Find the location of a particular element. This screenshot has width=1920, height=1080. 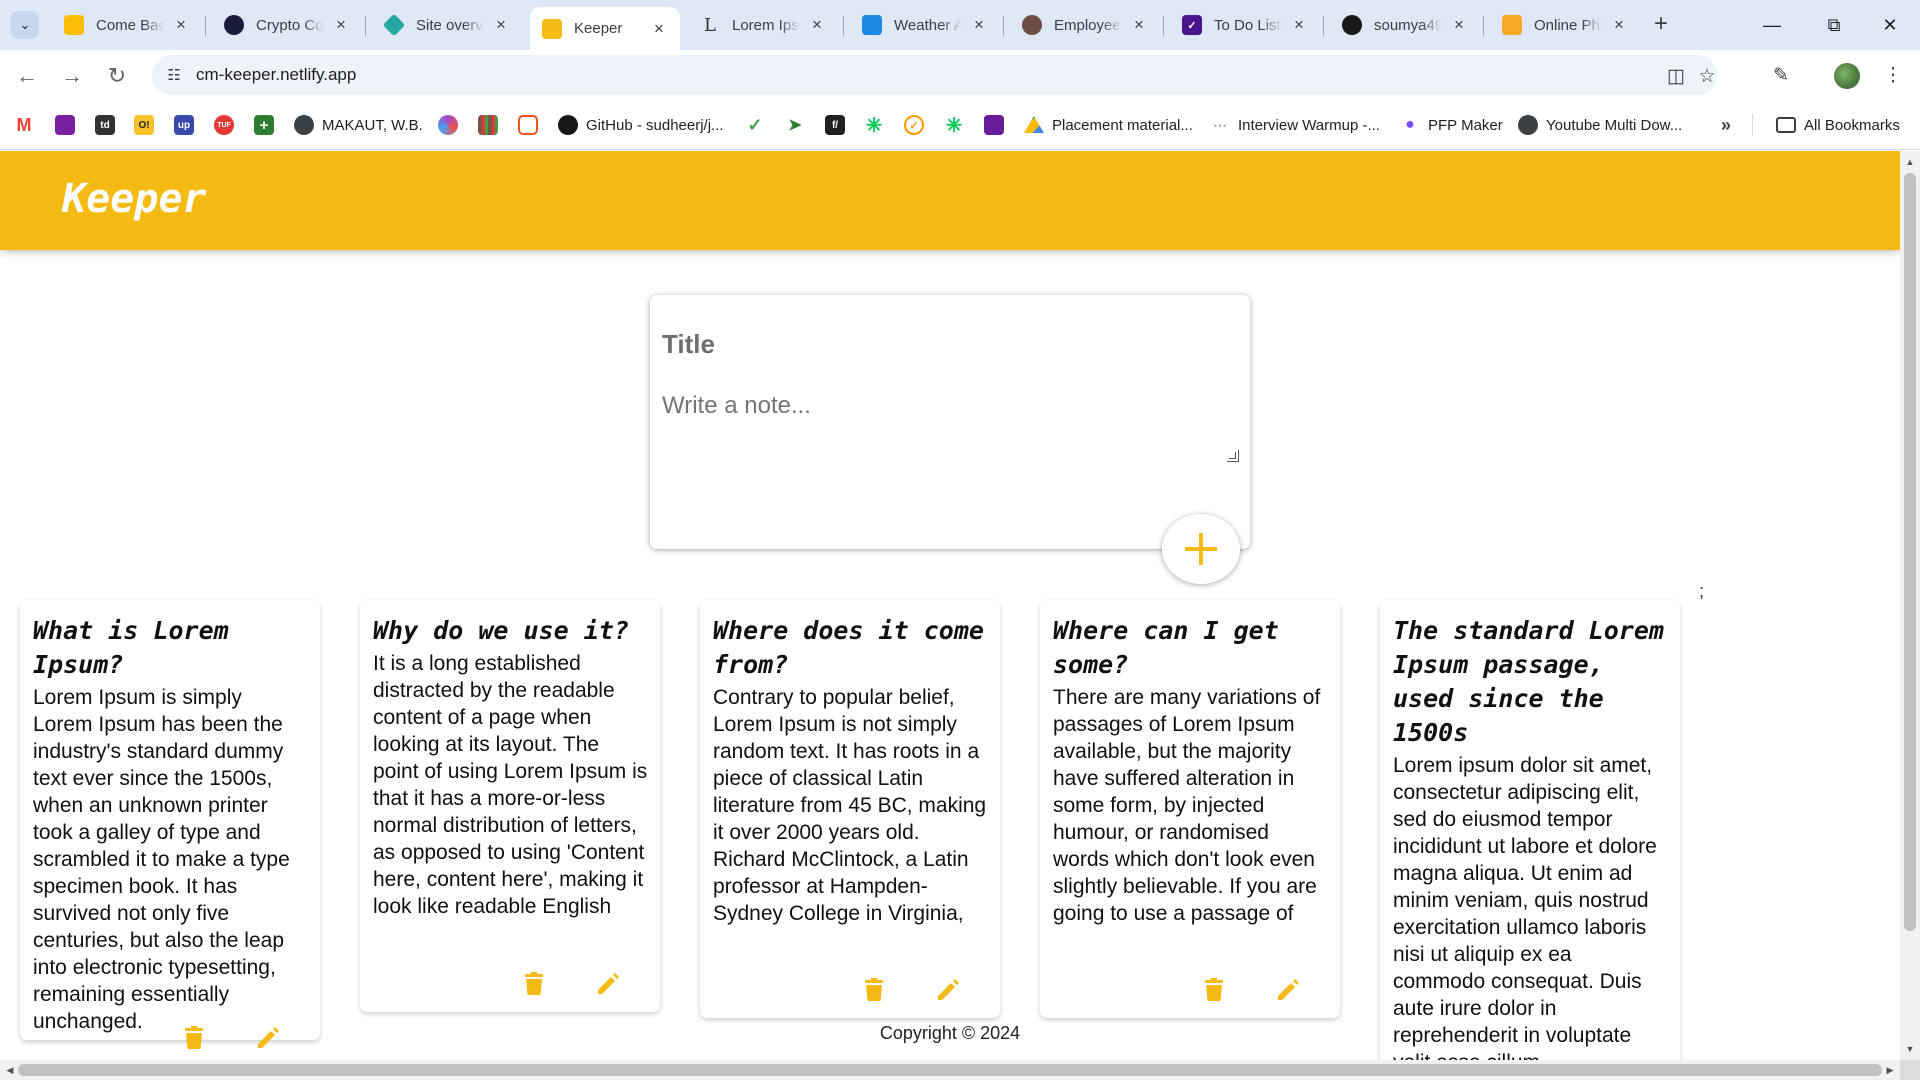

github-icon is located at coordinates (1352, 25).